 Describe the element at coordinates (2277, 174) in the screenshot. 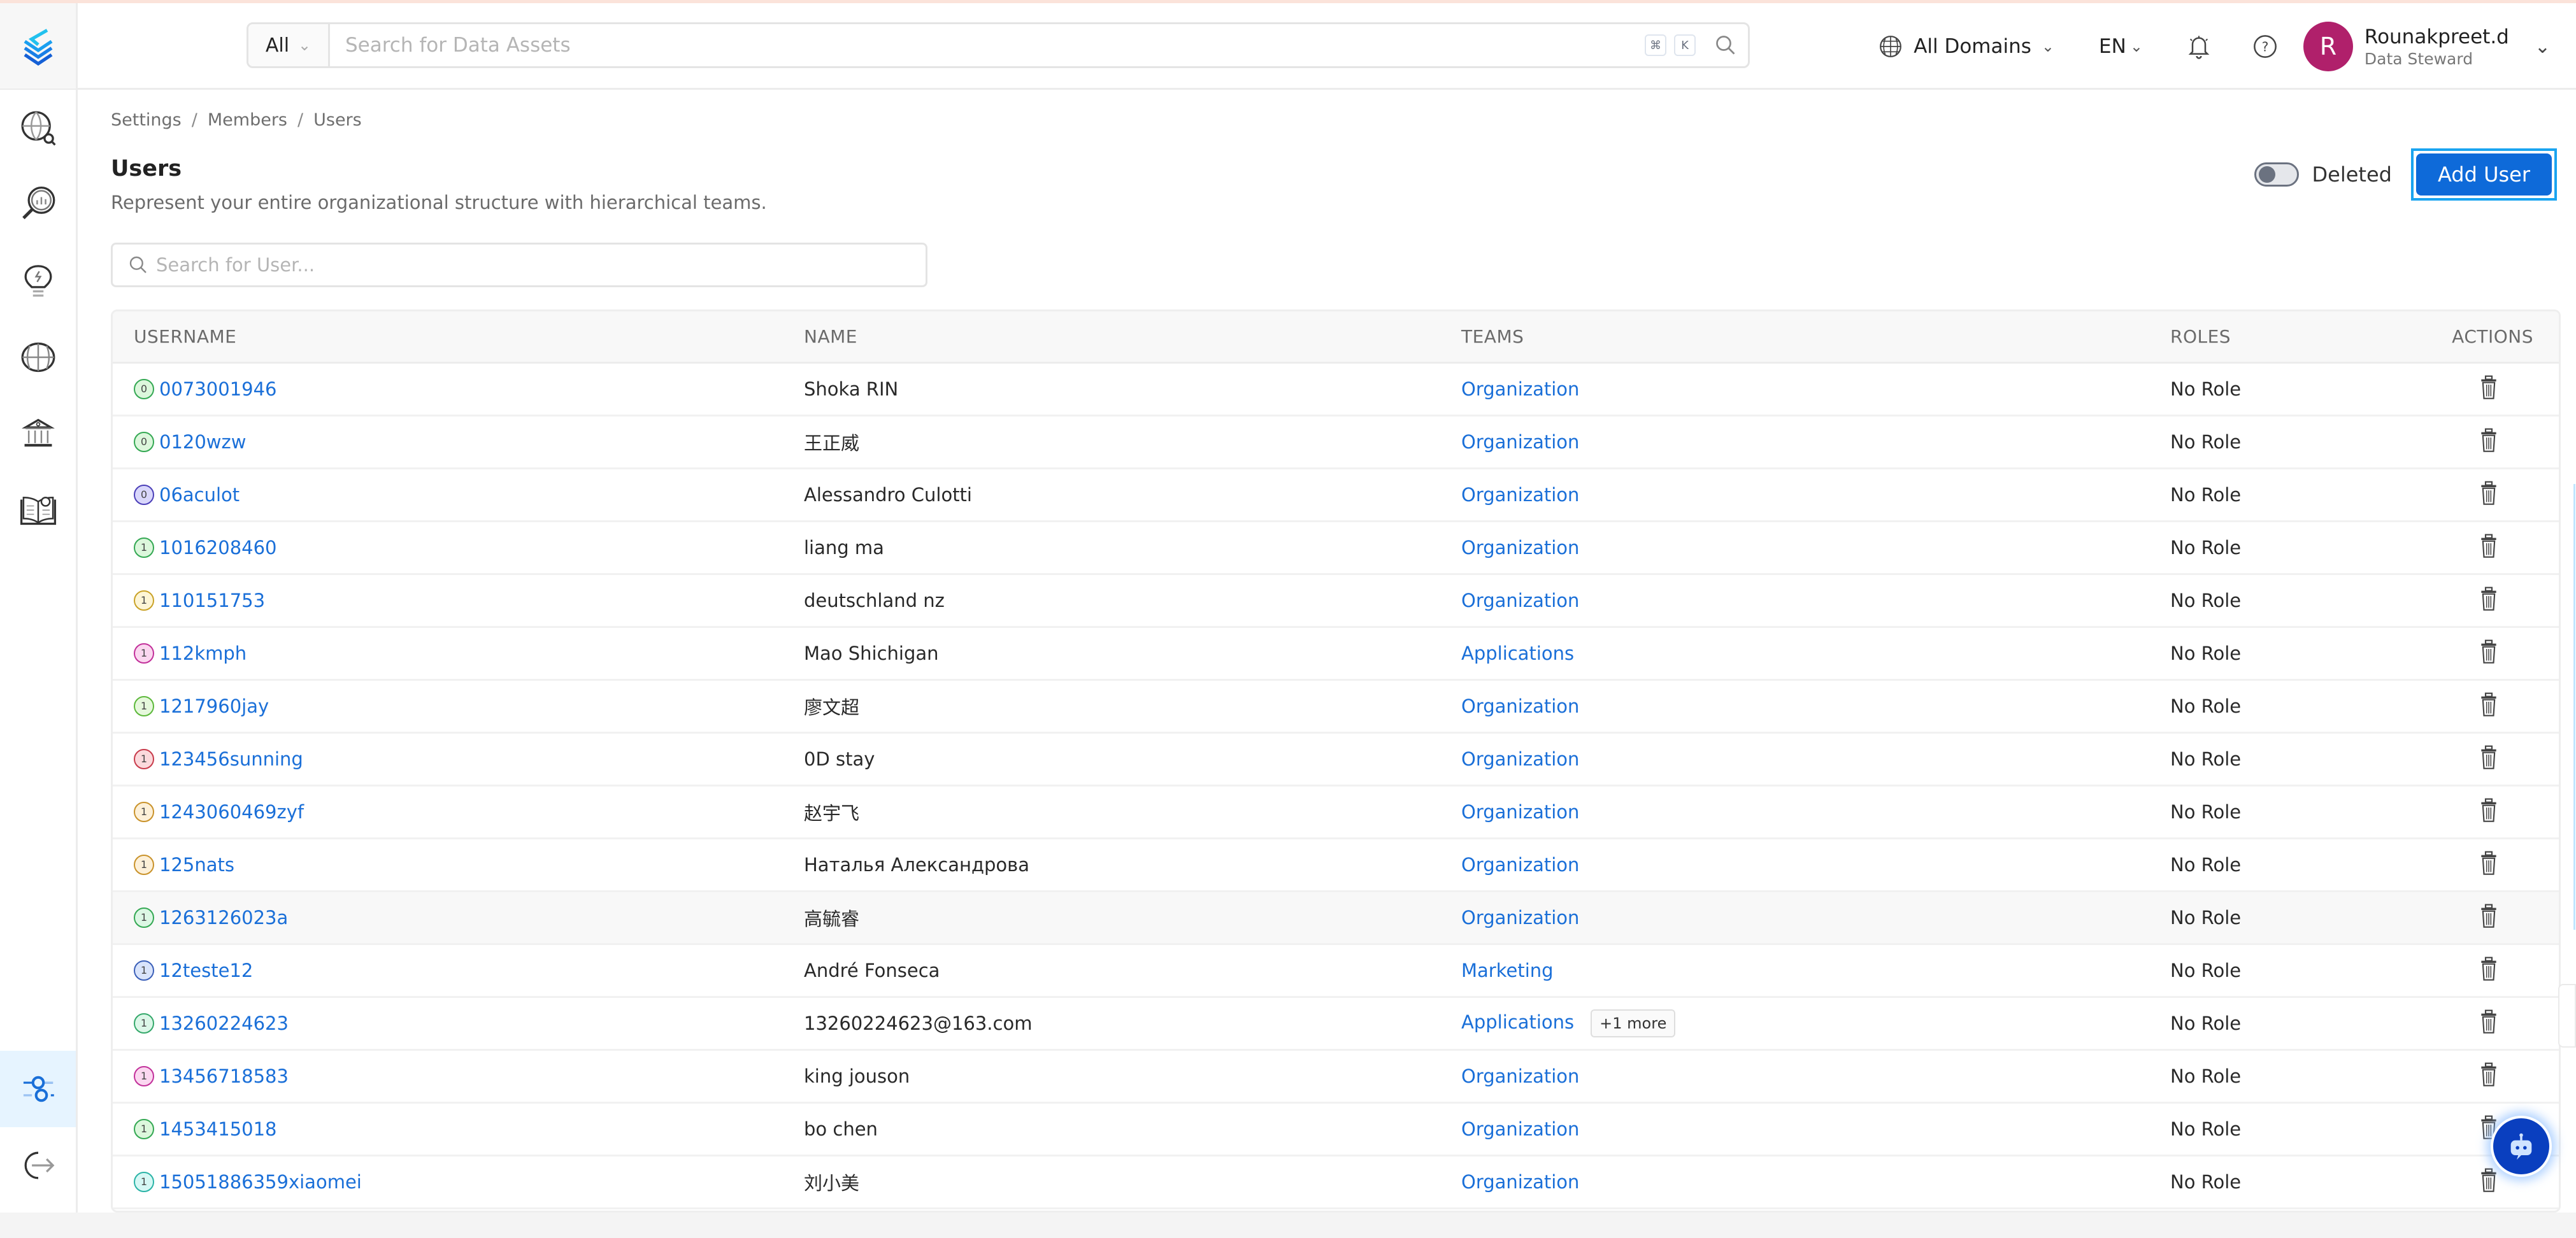

I see `deleted-toggle` at that location.